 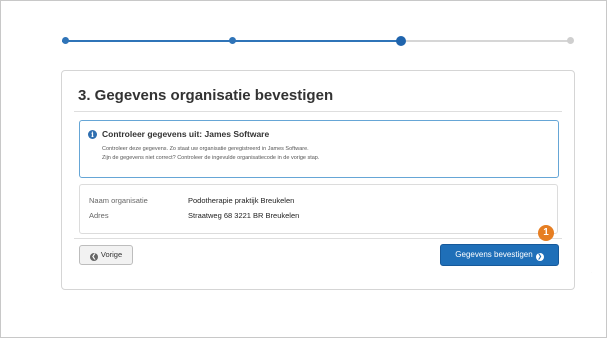 What do you see at coordinates (546, 233) in the screenshot?
I see `step-callout-badge: 1` at bounding box center [546, 233].